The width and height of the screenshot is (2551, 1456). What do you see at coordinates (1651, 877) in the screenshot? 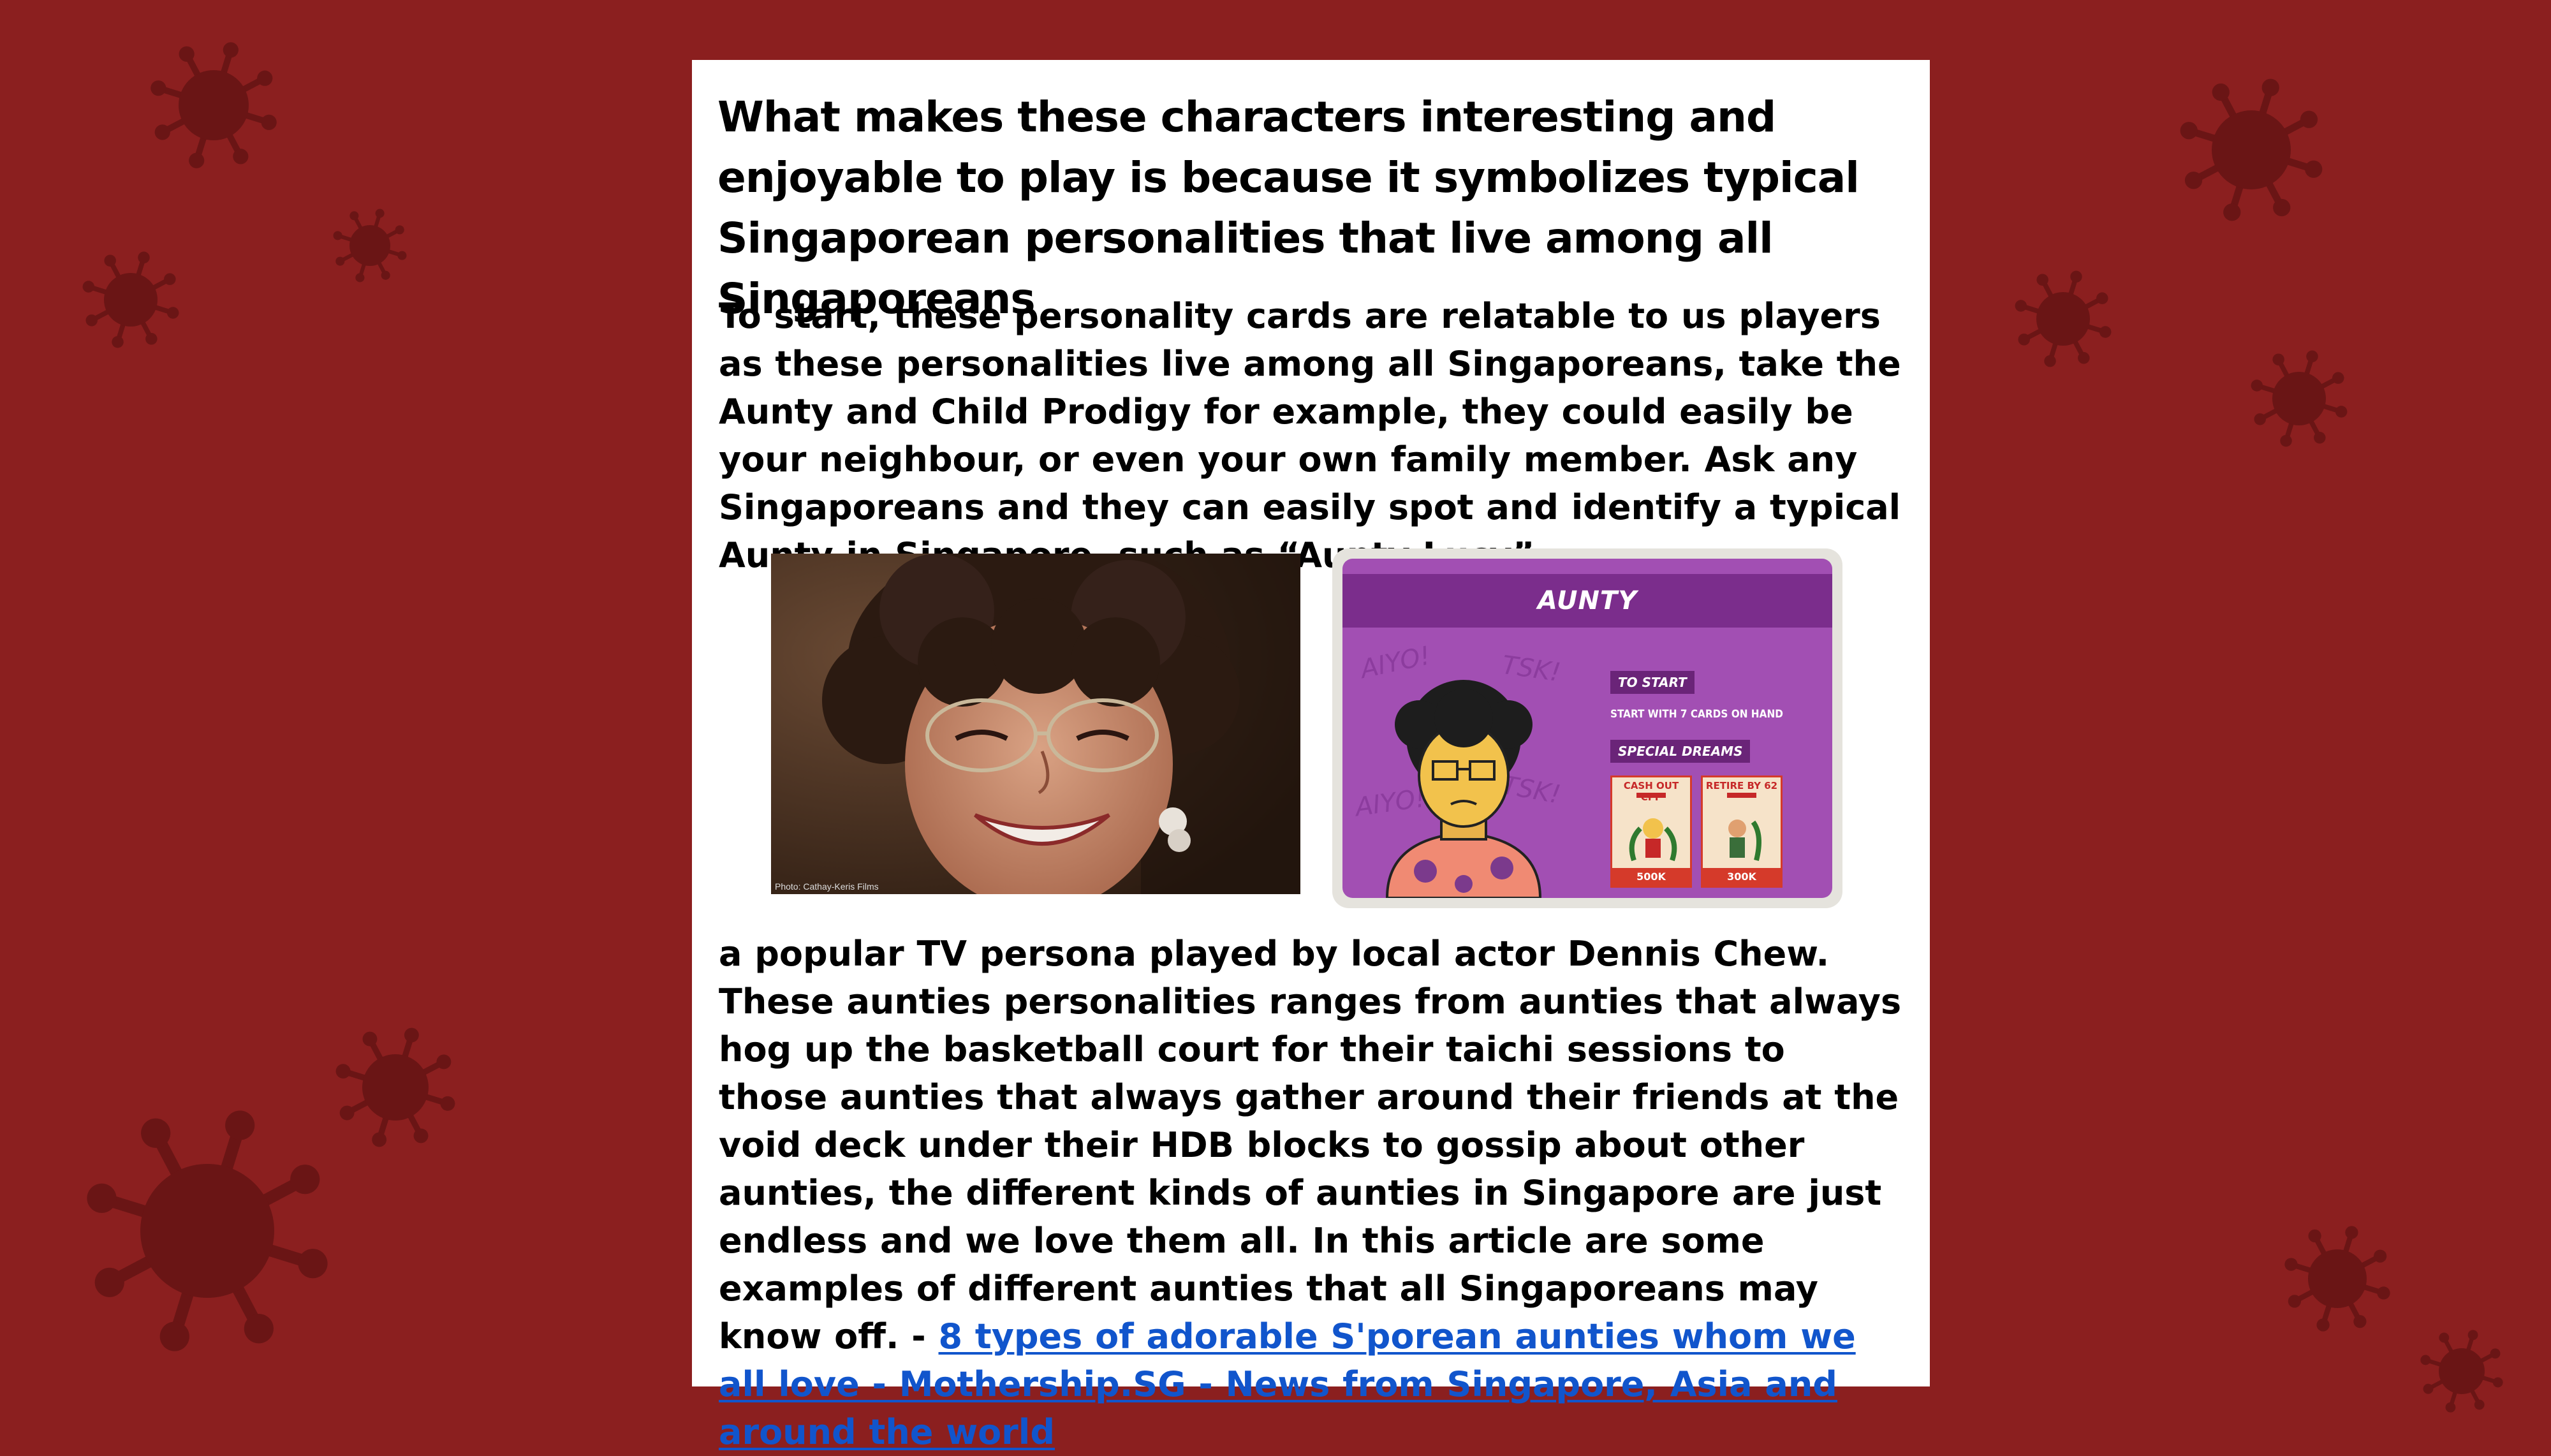
I see `dream-card-value: 500K` at bounding box center [1651, 877].